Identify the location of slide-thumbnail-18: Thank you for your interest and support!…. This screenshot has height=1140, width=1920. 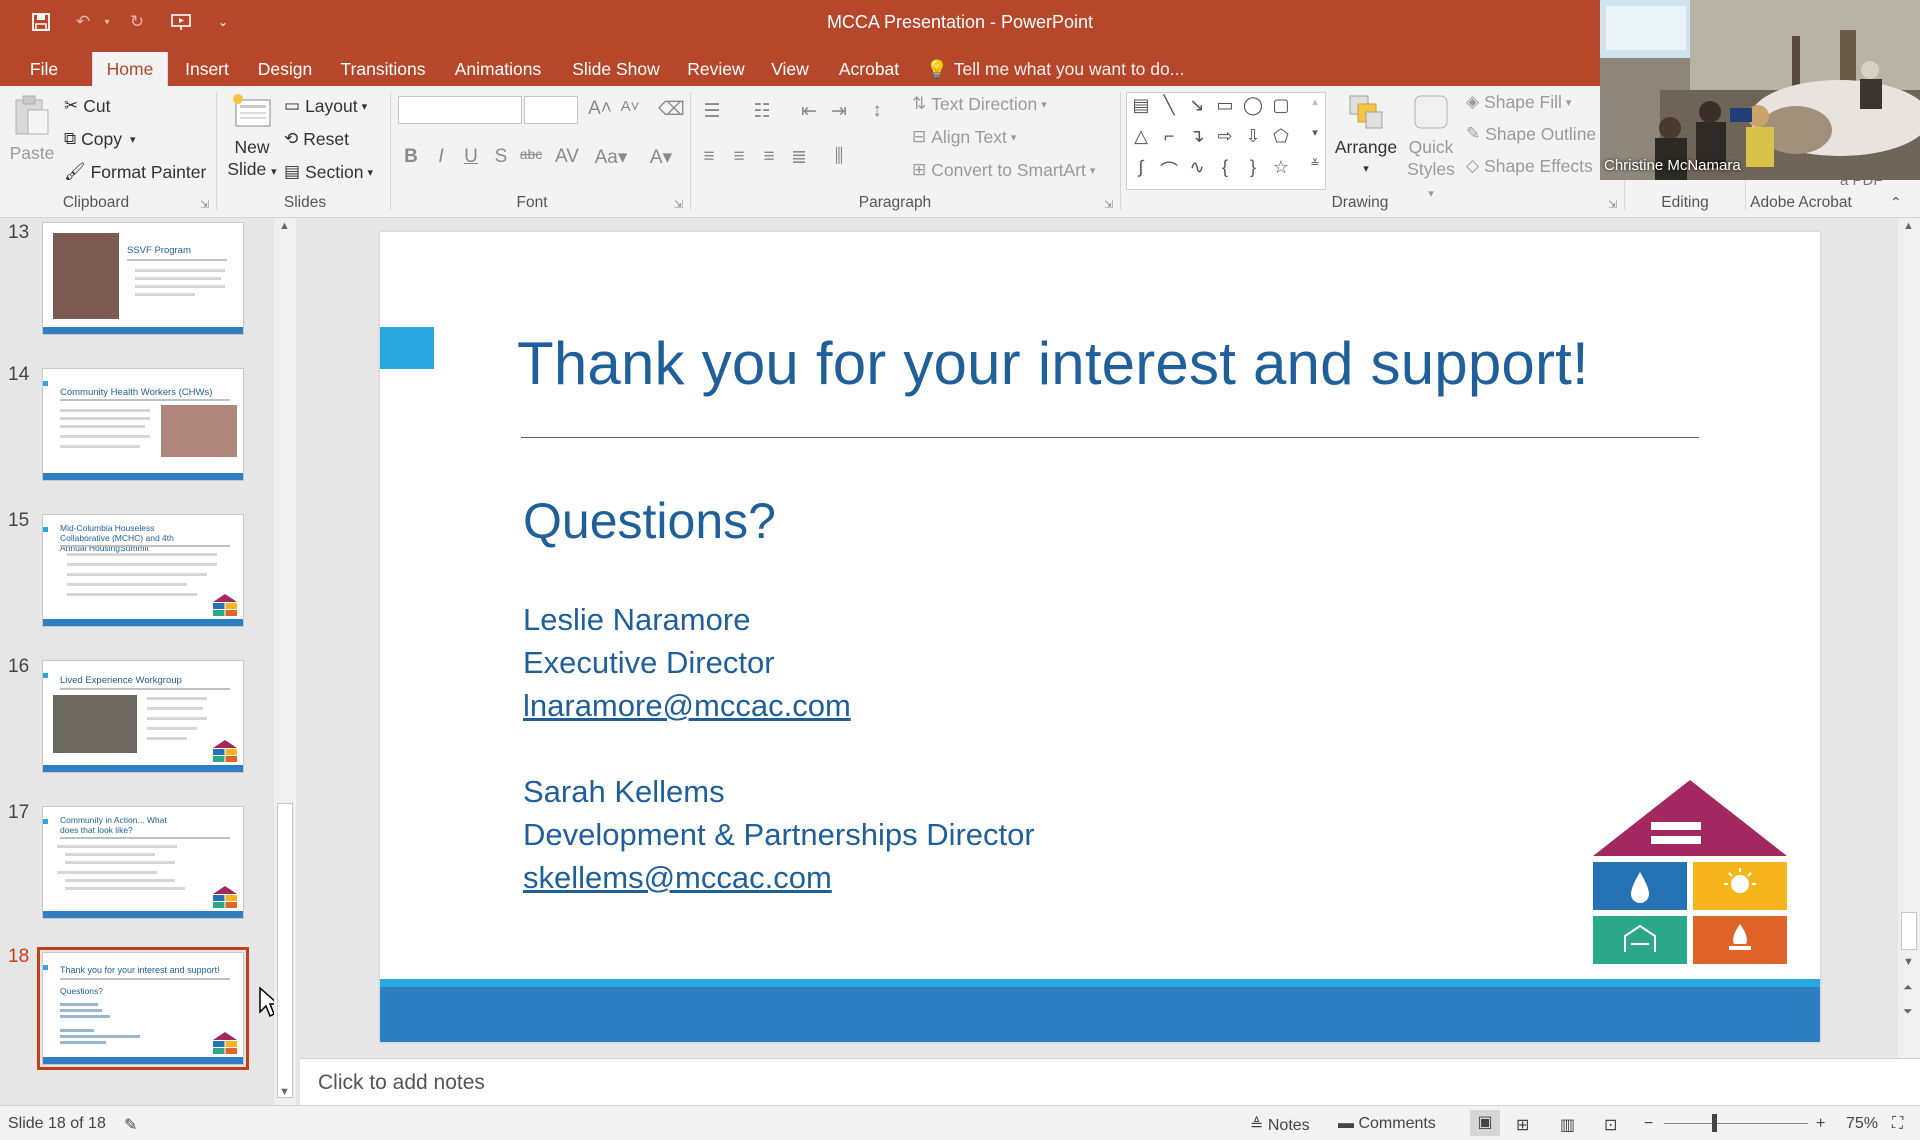
(143, 1008).